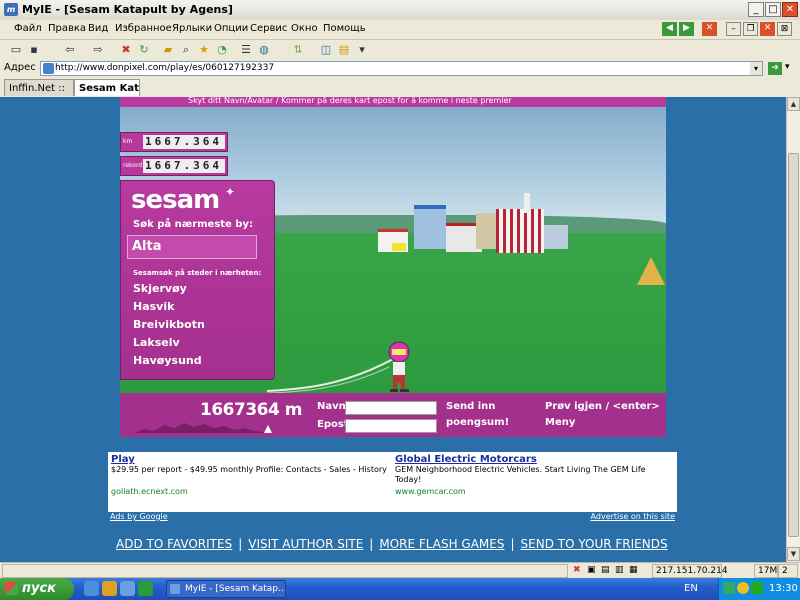 This screenshot has height=600, width=800. What do you see at coordinates (399, 366) in the screenshot?
I see `player-character` at bounding box center [399, 366].